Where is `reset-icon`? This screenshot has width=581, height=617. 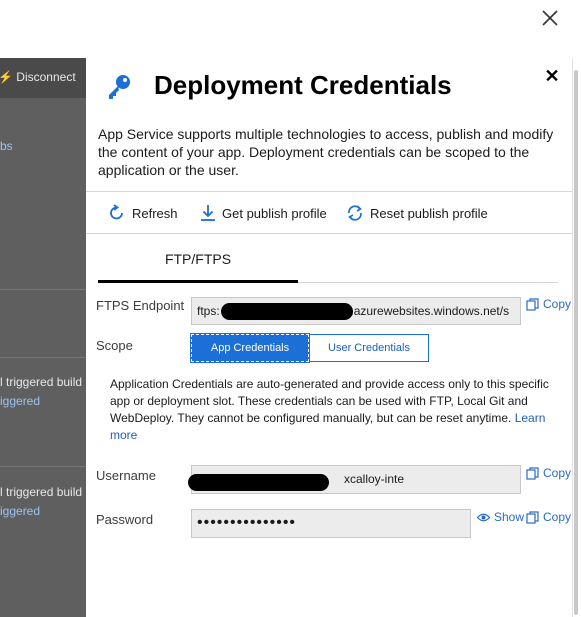
reset-icon is located at coordinates (355, 213).